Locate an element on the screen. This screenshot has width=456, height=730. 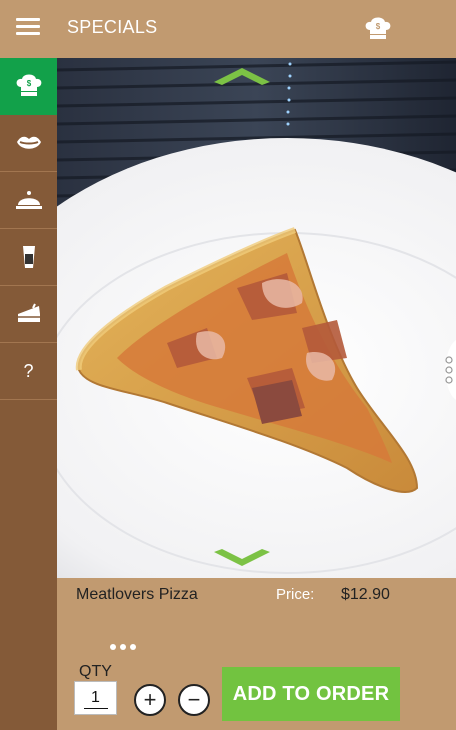
increase-qty-button: + is located at coordinates (150, 700).